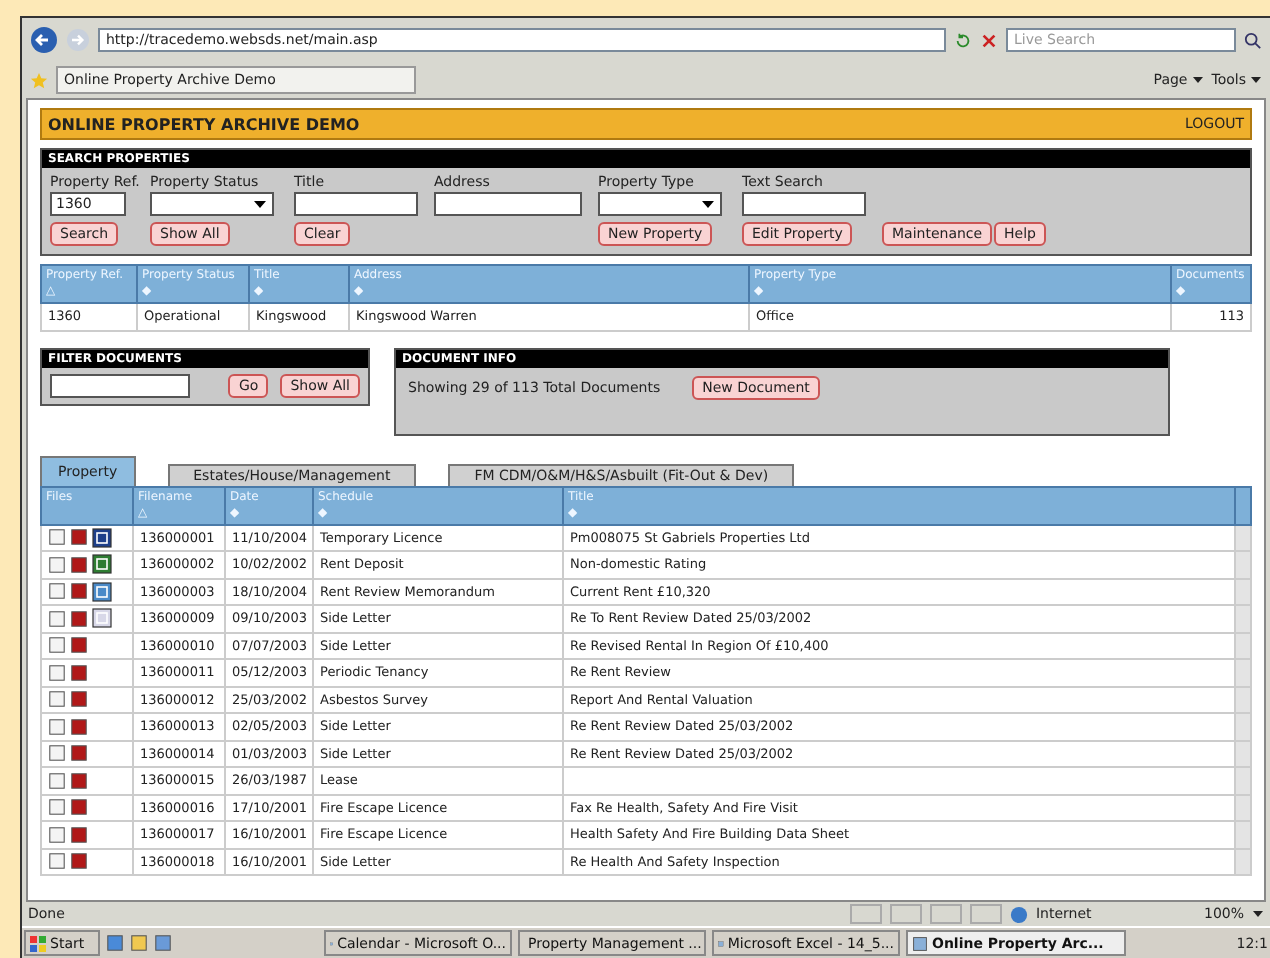 Image resolution: width=1270 pixels, height=958 pixels. Describe the element at coordinates (102, 564) in the screenshot. I see `spreadsheet-icon` at that location.